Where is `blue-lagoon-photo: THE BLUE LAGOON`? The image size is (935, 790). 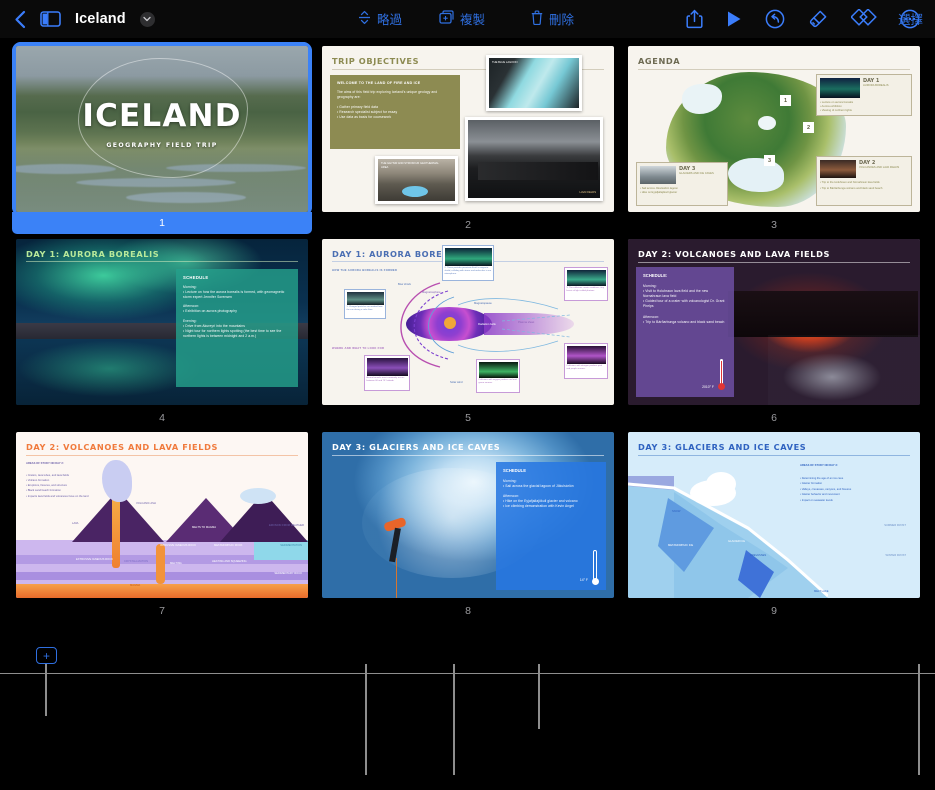 blue-lagoon-photo: THE BLUE LAGOON is located at coordinates (534, 83).